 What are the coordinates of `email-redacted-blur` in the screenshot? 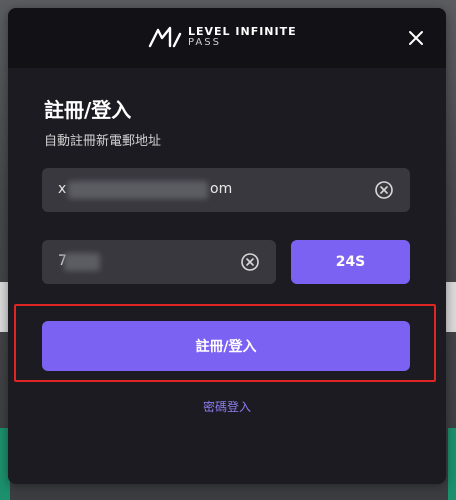 It's located at (138, 190).